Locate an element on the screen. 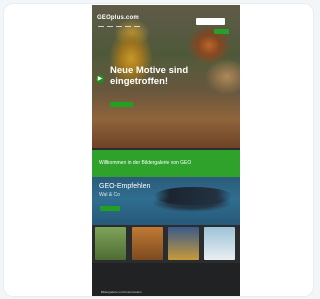  site-logo: GEOplus.com is located at coordinates (118, 18).